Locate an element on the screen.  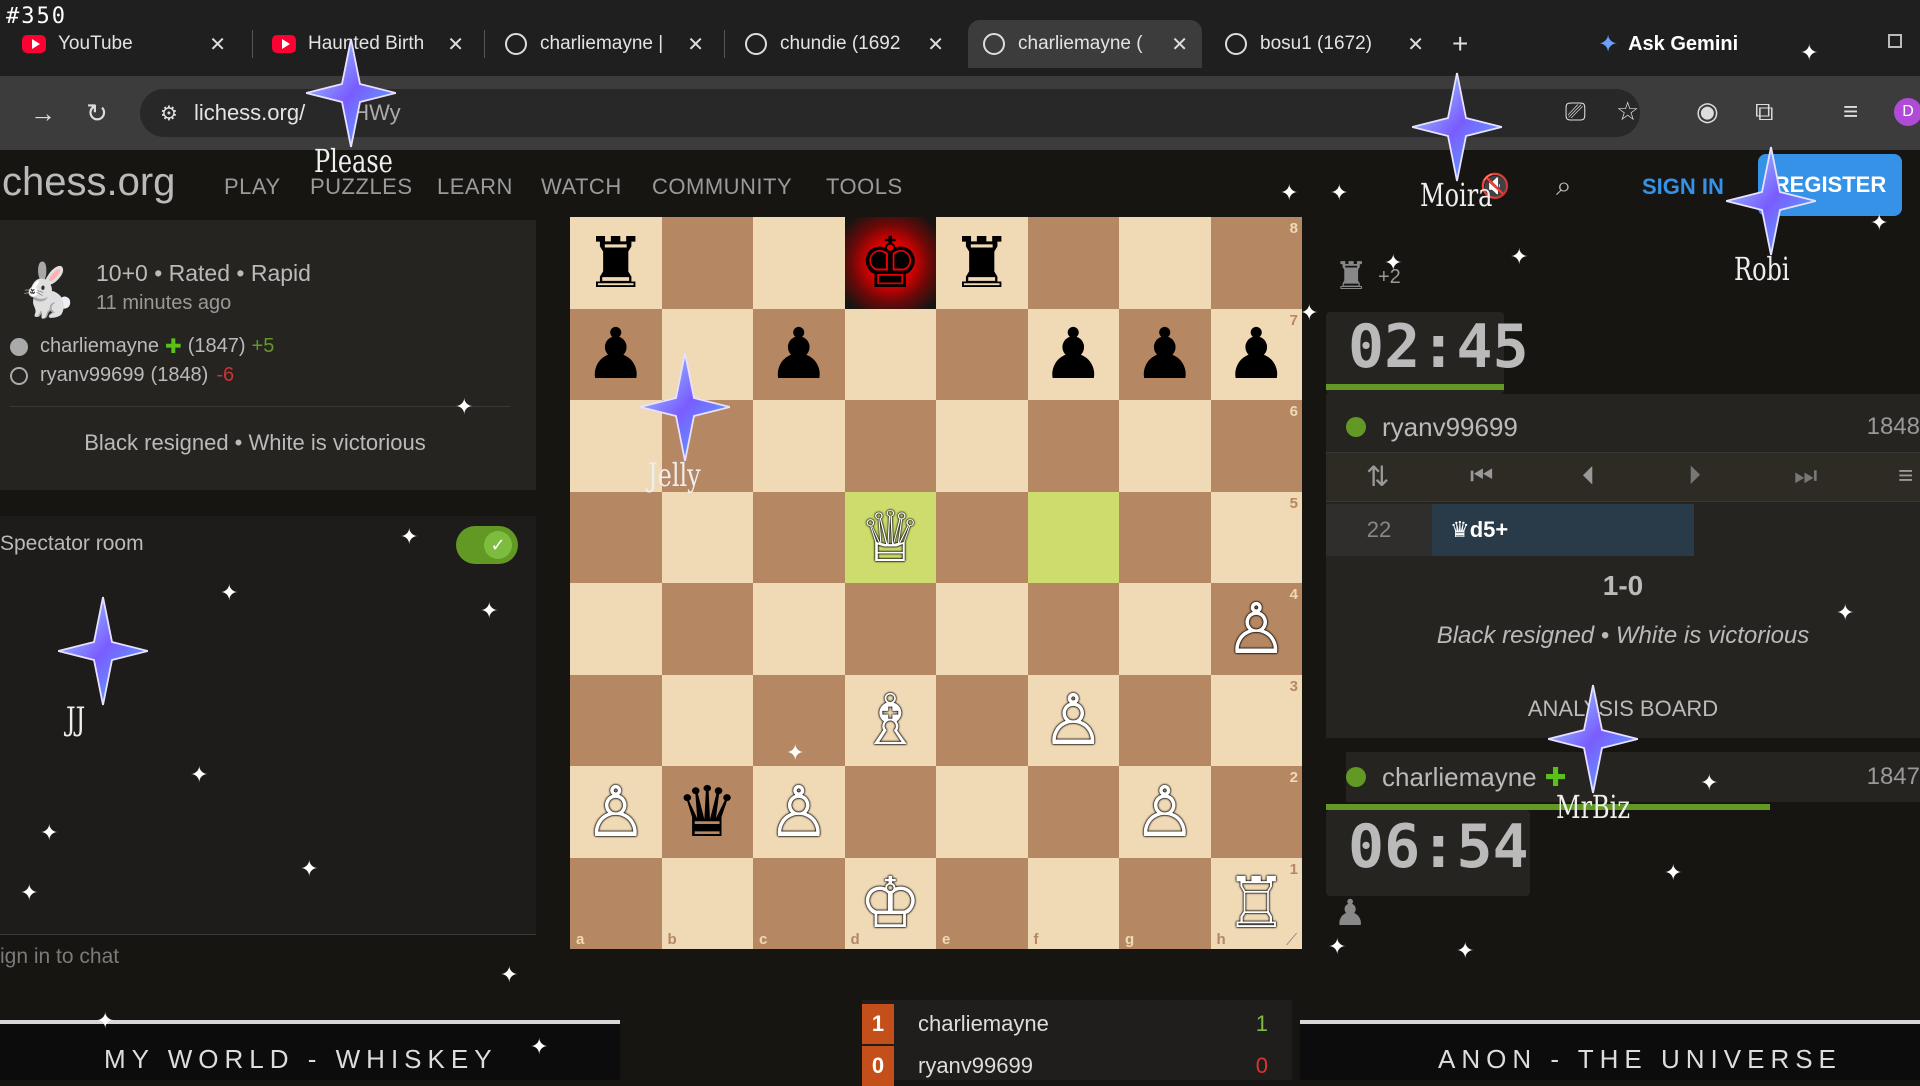
square-b4 is located at coordinates (707, 629).